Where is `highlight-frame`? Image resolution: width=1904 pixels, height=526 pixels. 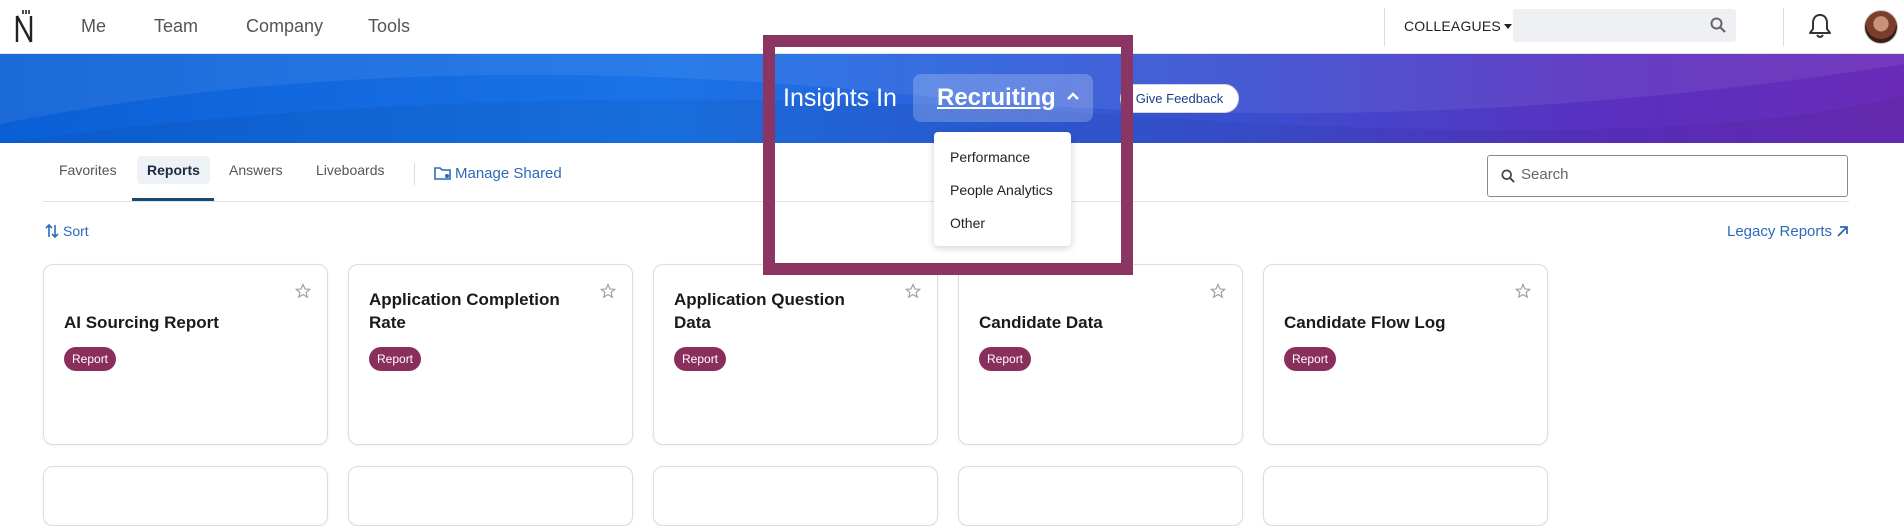 highlight-frame is located at coordinates (948, 155).